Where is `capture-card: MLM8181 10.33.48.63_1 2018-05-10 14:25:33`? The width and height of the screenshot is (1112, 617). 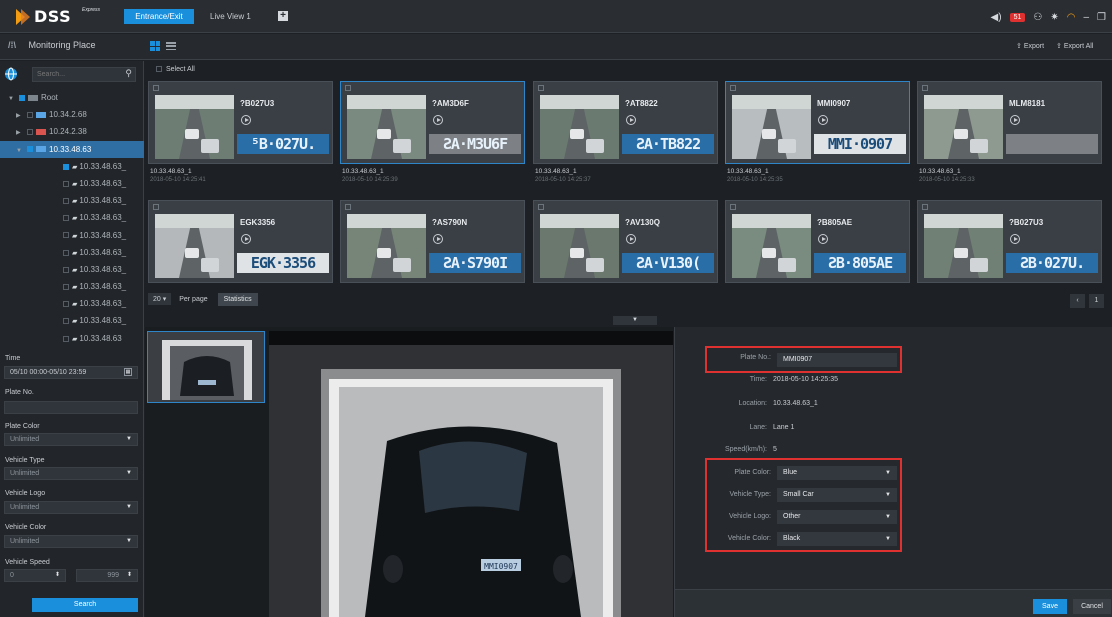
capture-card: MLM8181 10.33.48.63_1 2018-05-10 14:25:33 is located at coordinates (1009, 136).